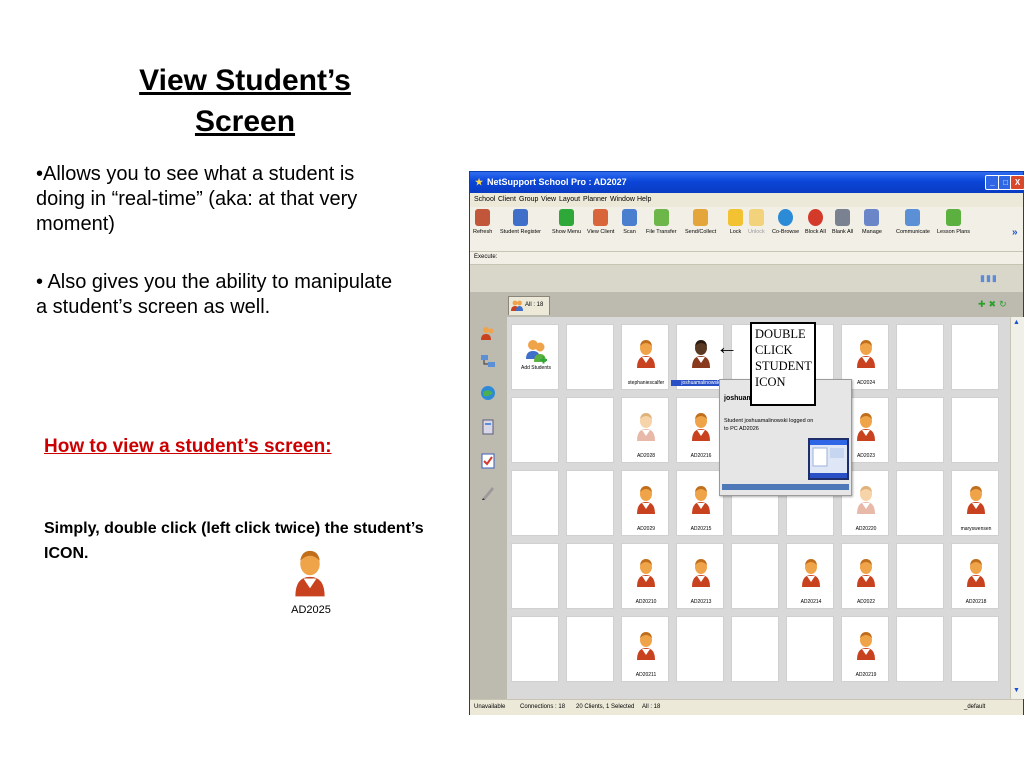 This screenshot has height=768, width=1024. What do you see at coordinates (756, 222) in the screenshot?
I see `unlock-button: Unlock` at bounding box center [756, 222].